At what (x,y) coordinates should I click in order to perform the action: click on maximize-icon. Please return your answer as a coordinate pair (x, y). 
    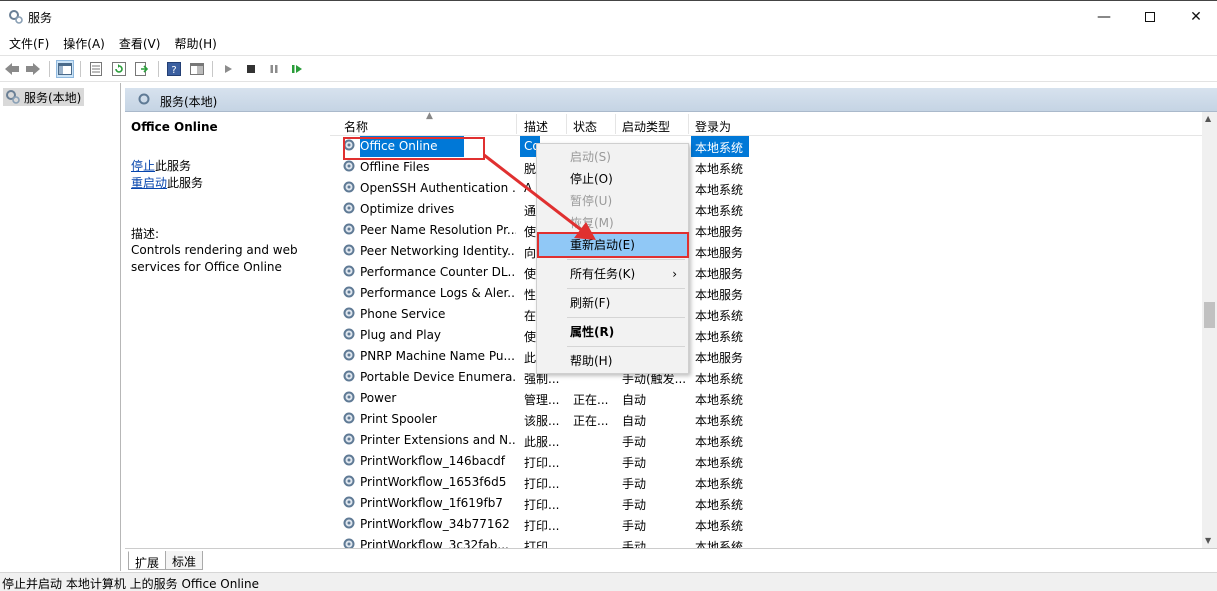
    Looking at the image, I should click on (1150, 17).